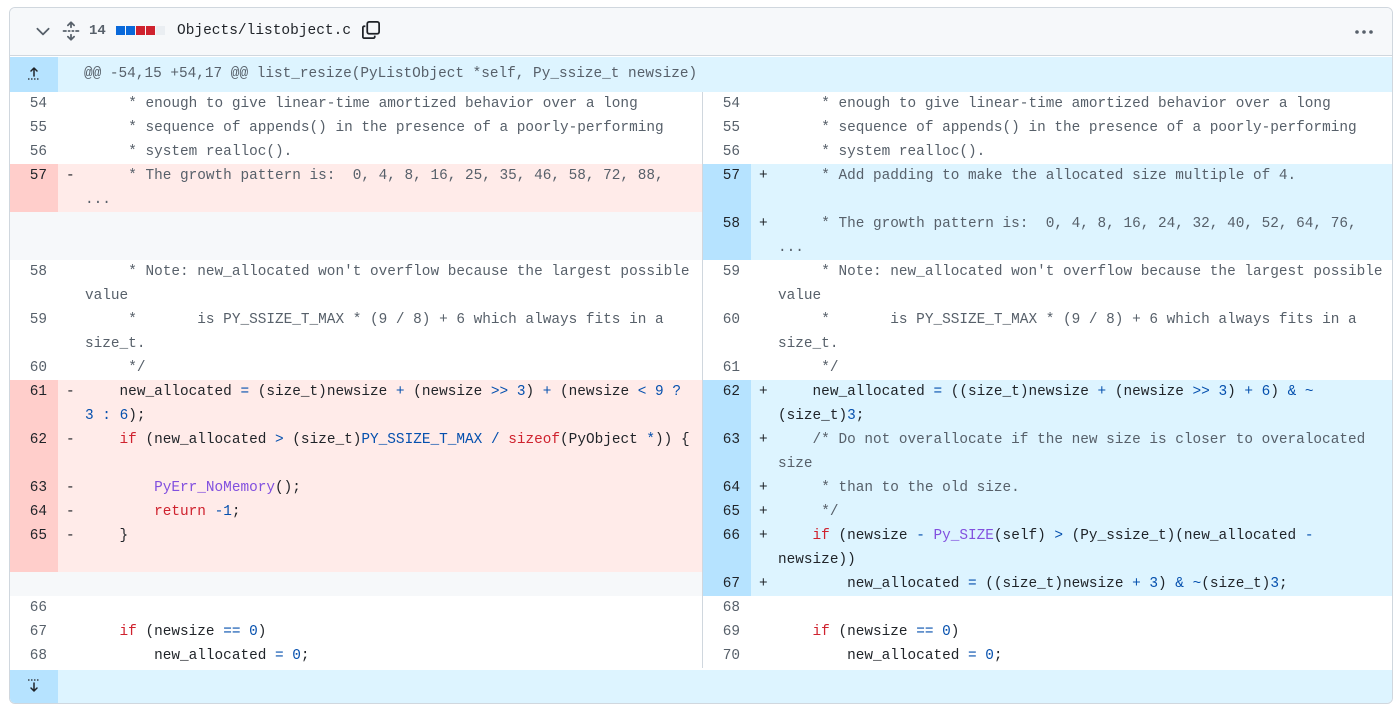 The height and width of the screenshot is (710, 1400). Describe the element at coordinates (71, 31) in the screenshot. I see `unfold-icon` at that location.